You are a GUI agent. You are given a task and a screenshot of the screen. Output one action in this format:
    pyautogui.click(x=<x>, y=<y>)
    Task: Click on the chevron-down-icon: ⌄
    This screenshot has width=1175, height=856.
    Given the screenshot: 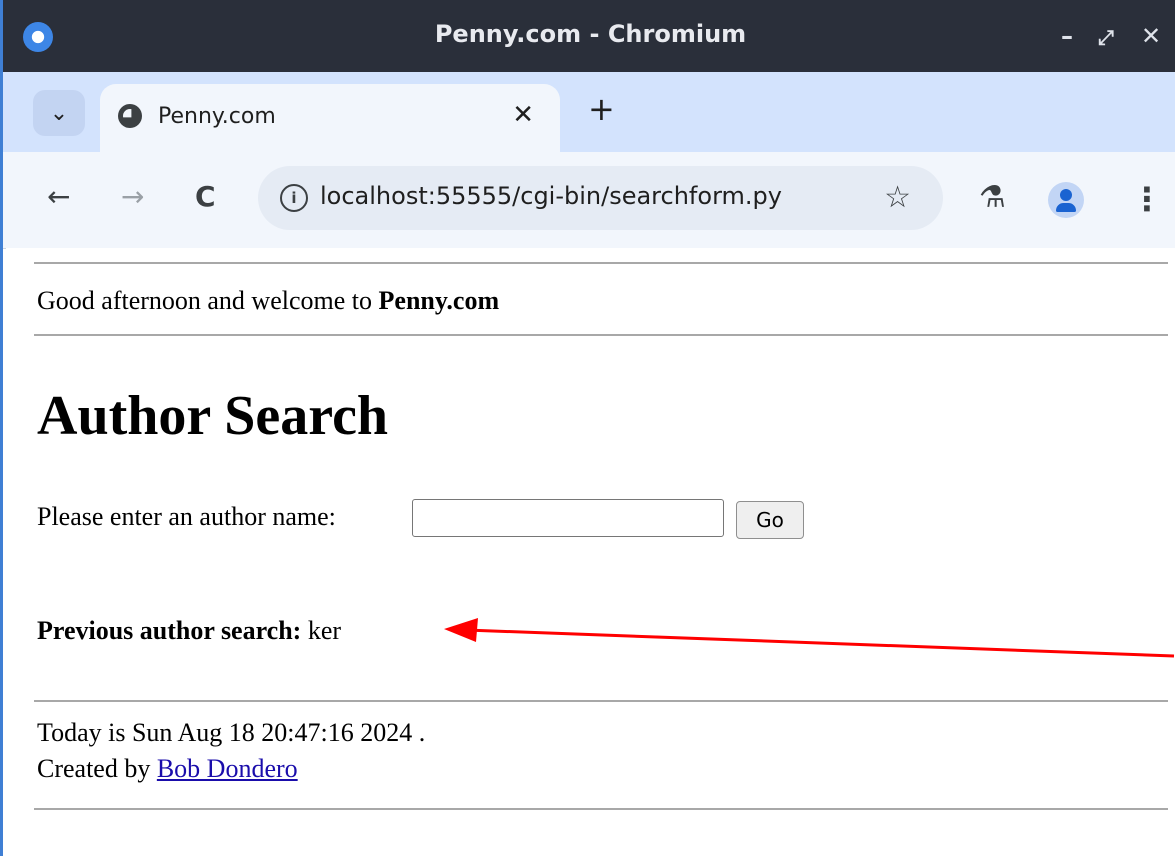 What is the action you would take?
    pyautogui.click(x=59, y=113)
    